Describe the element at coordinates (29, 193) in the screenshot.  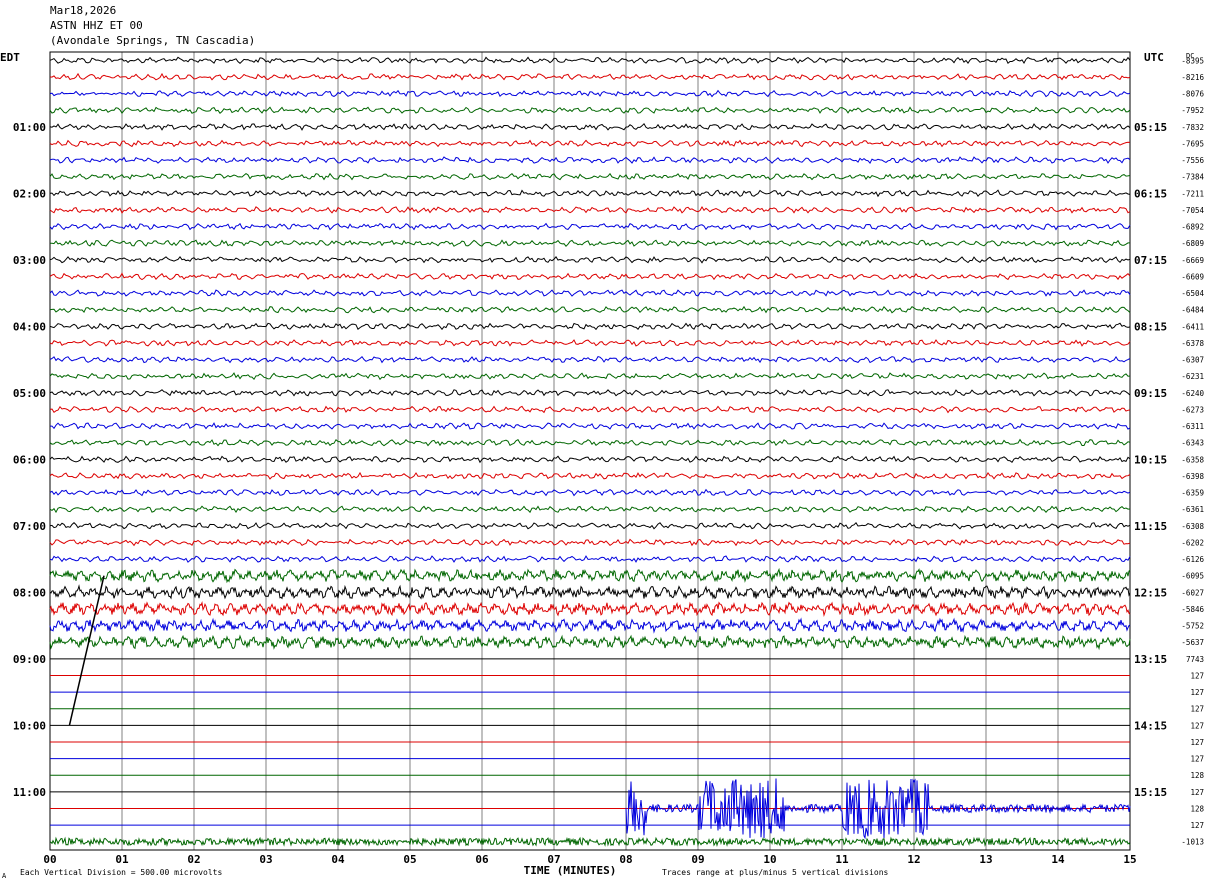
I see `left-hour-label: 02:00` at that location.